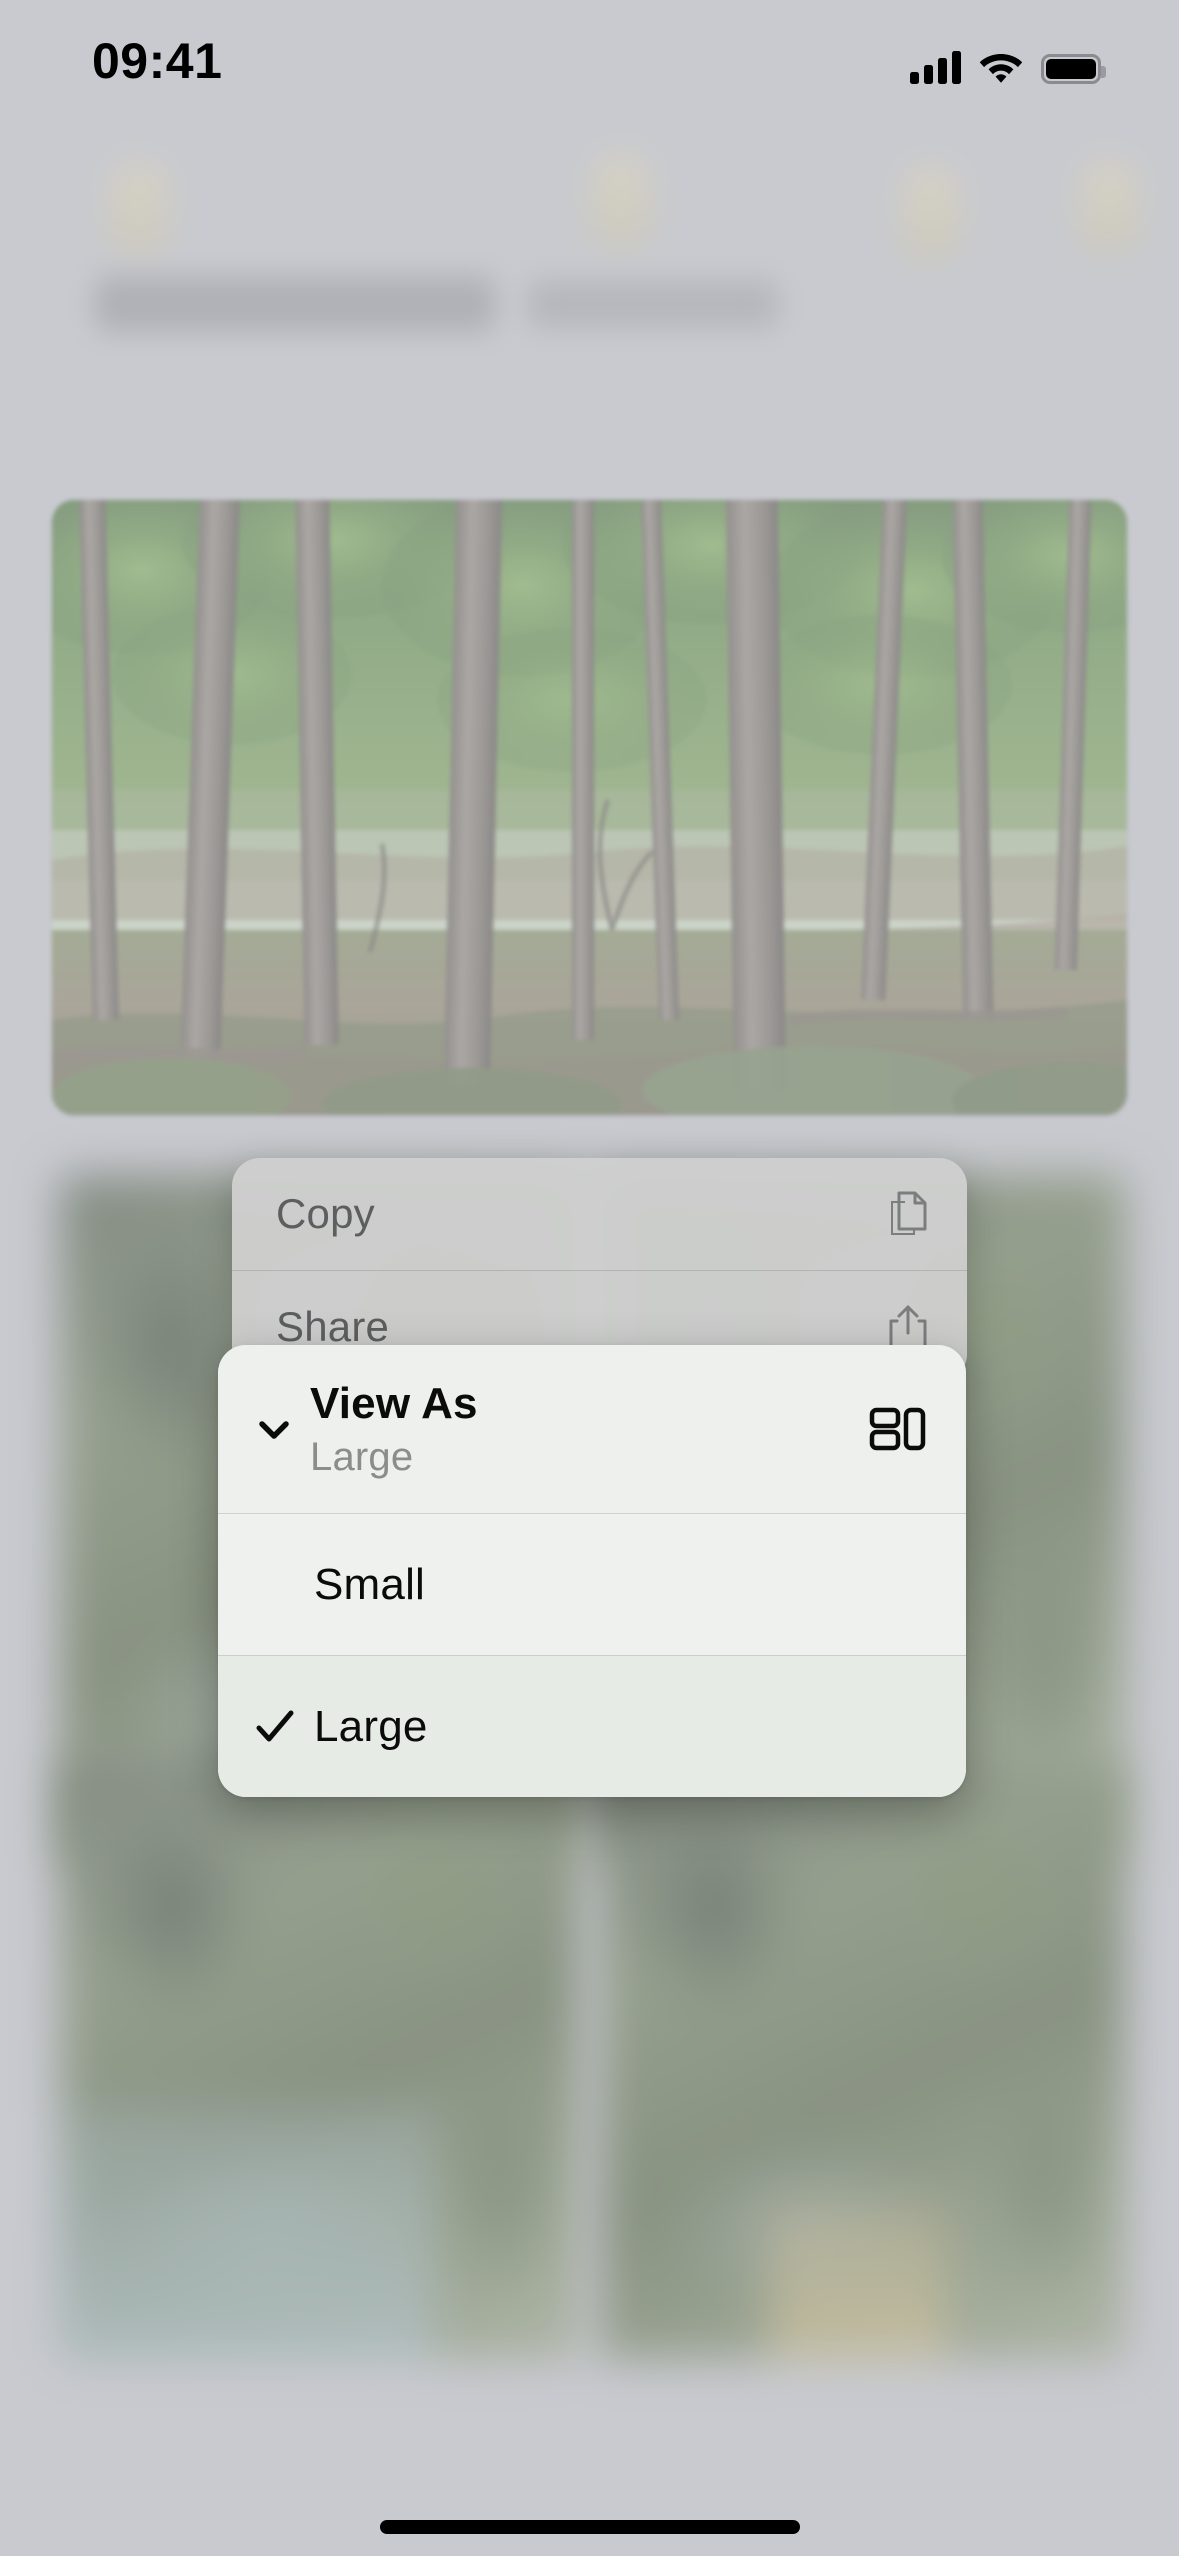 The height and width of the screenshot is (2556, 1179). I want to click on submenu-title: View As, so click(394, 1403).